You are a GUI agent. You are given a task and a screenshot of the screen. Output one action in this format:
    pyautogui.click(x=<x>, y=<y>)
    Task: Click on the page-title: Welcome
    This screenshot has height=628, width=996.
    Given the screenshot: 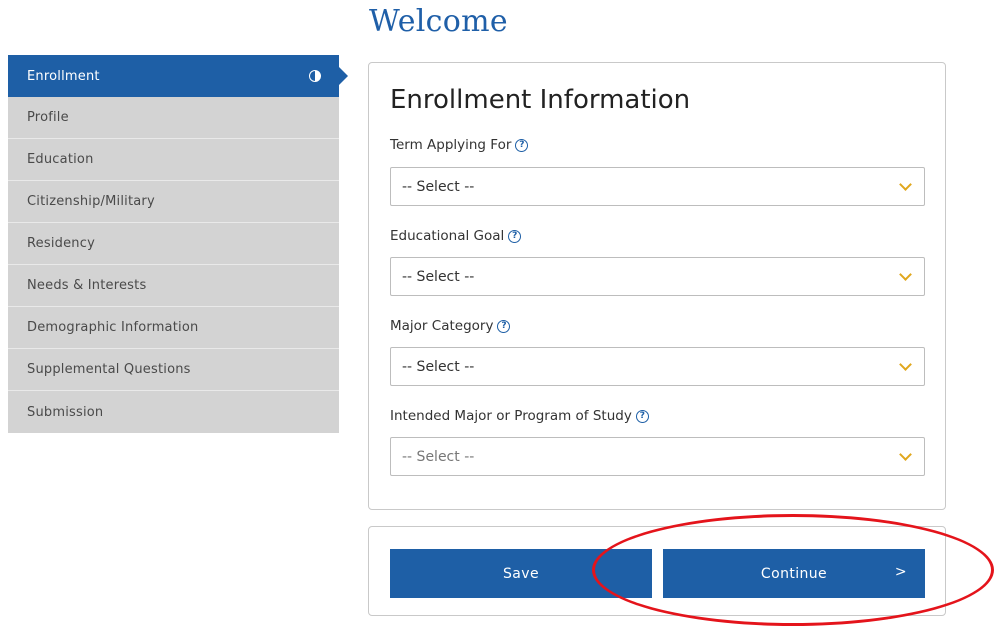 What is the action you would take?
    pyautogui.click(x=438, y=21)
    